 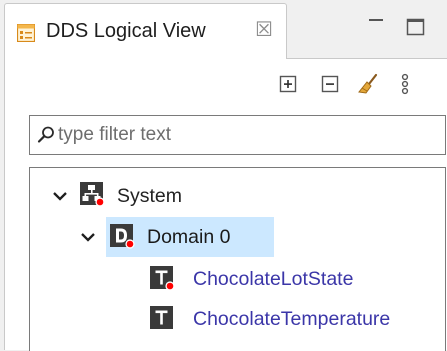 What do you see at coordinates (292, 319) in the screenshot?
I see `tree-node-topic-label: ChocolateTemperature` at bounding box center [292, 319].